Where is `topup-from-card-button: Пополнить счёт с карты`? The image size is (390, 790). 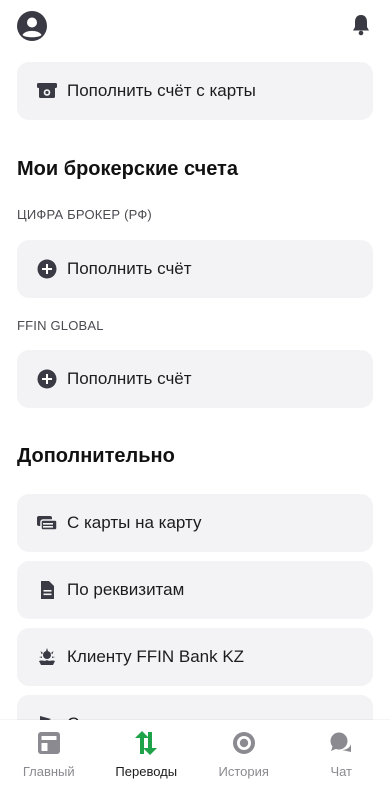 topup-from-card-button: Пополнить счёт с карты is located at coordinates (195, 91).